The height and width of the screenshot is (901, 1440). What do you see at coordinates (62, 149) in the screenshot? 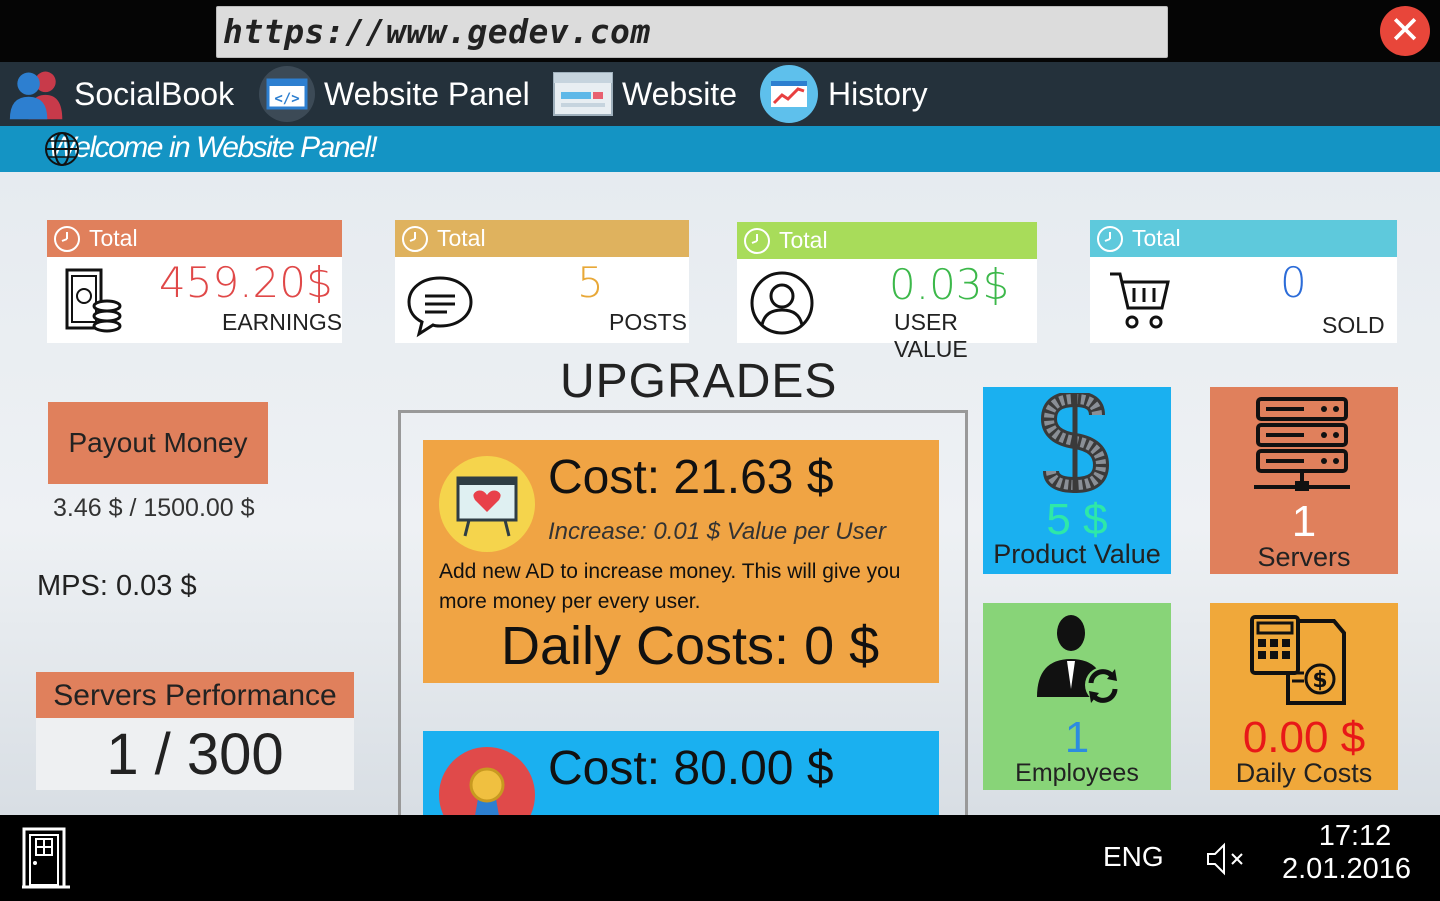
I see `globe-icon` at bounding box center [62, 149].